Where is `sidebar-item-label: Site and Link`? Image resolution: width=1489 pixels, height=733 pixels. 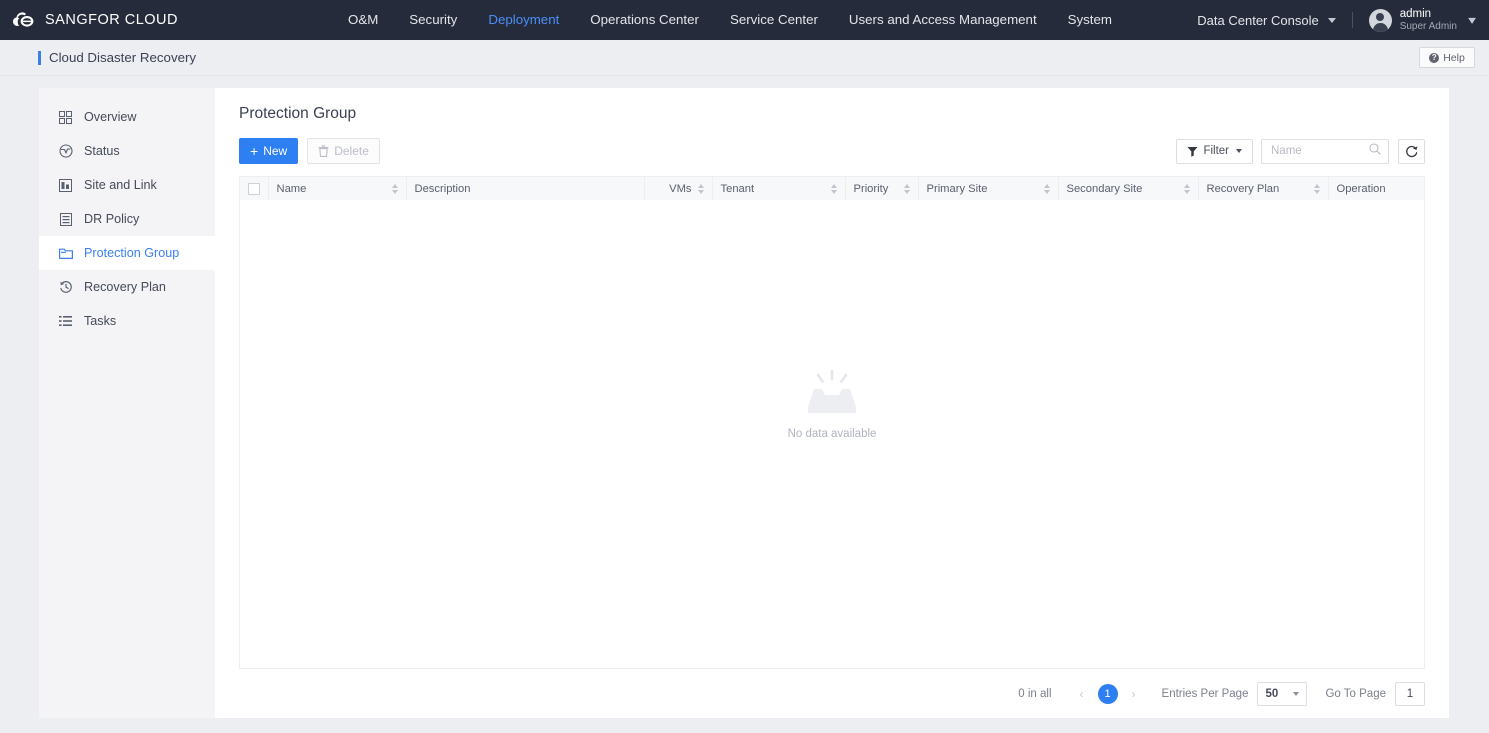 sidebar-item-label: Site and Link is located at coordinates (120, 185).